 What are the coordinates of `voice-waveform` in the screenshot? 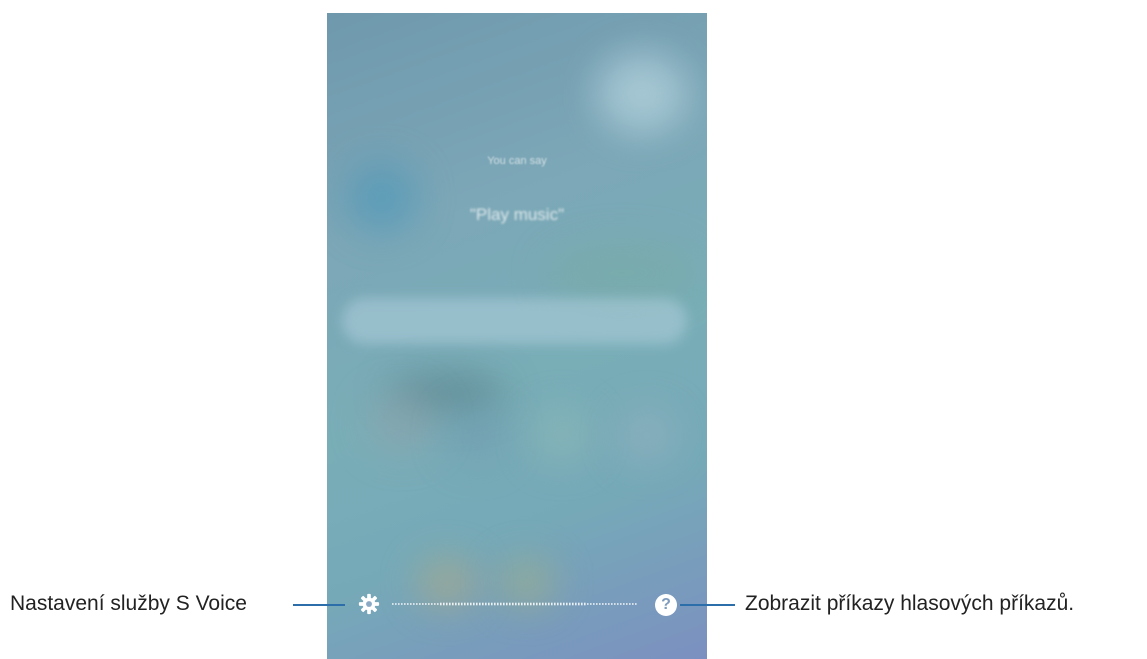 It's located at (514, 604).